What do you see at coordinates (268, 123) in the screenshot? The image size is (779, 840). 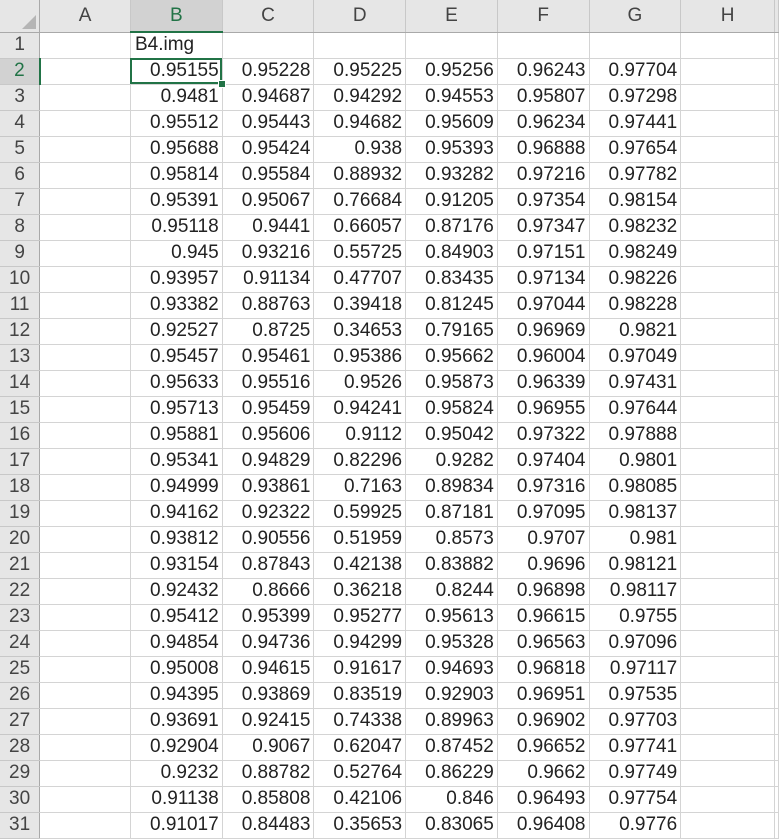 I see `cell-c4: 0.95443` at bounding box center [268, 123].